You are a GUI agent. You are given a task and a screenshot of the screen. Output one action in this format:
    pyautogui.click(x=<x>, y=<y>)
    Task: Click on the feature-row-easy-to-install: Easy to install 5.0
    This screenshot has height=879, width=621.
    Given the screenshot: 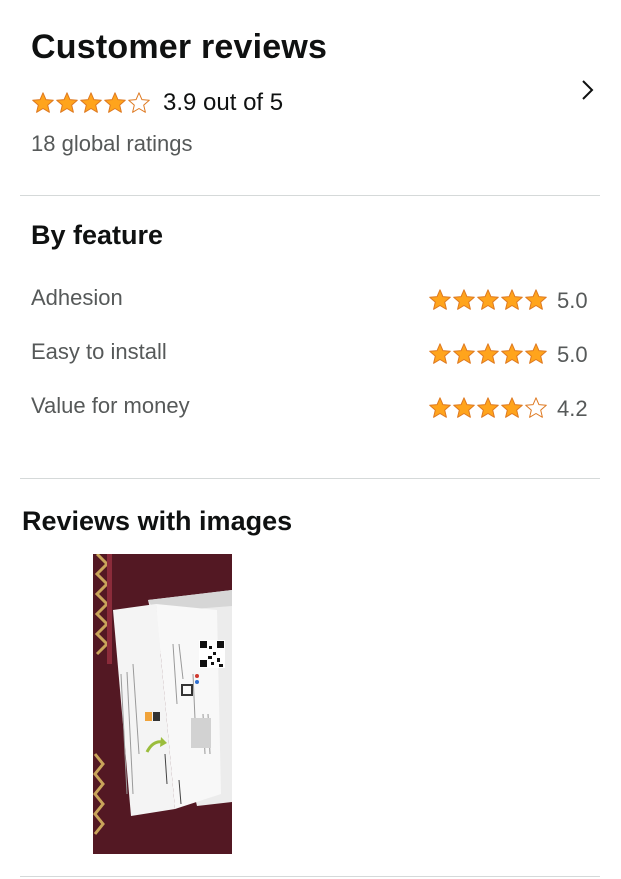 What is the action you would take?
    pyautogui.click(x=310, y=354)
    